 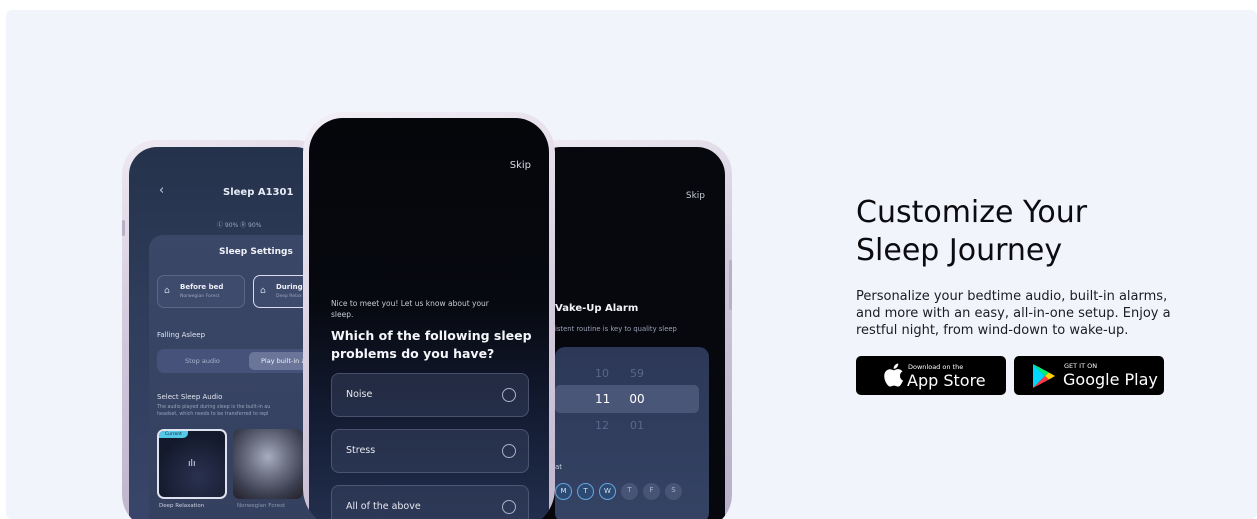 What do you see at coordinates (430, 502) in the screenshot?
I see `answer-option-all: All of the above` at bounding box center [430, 502].